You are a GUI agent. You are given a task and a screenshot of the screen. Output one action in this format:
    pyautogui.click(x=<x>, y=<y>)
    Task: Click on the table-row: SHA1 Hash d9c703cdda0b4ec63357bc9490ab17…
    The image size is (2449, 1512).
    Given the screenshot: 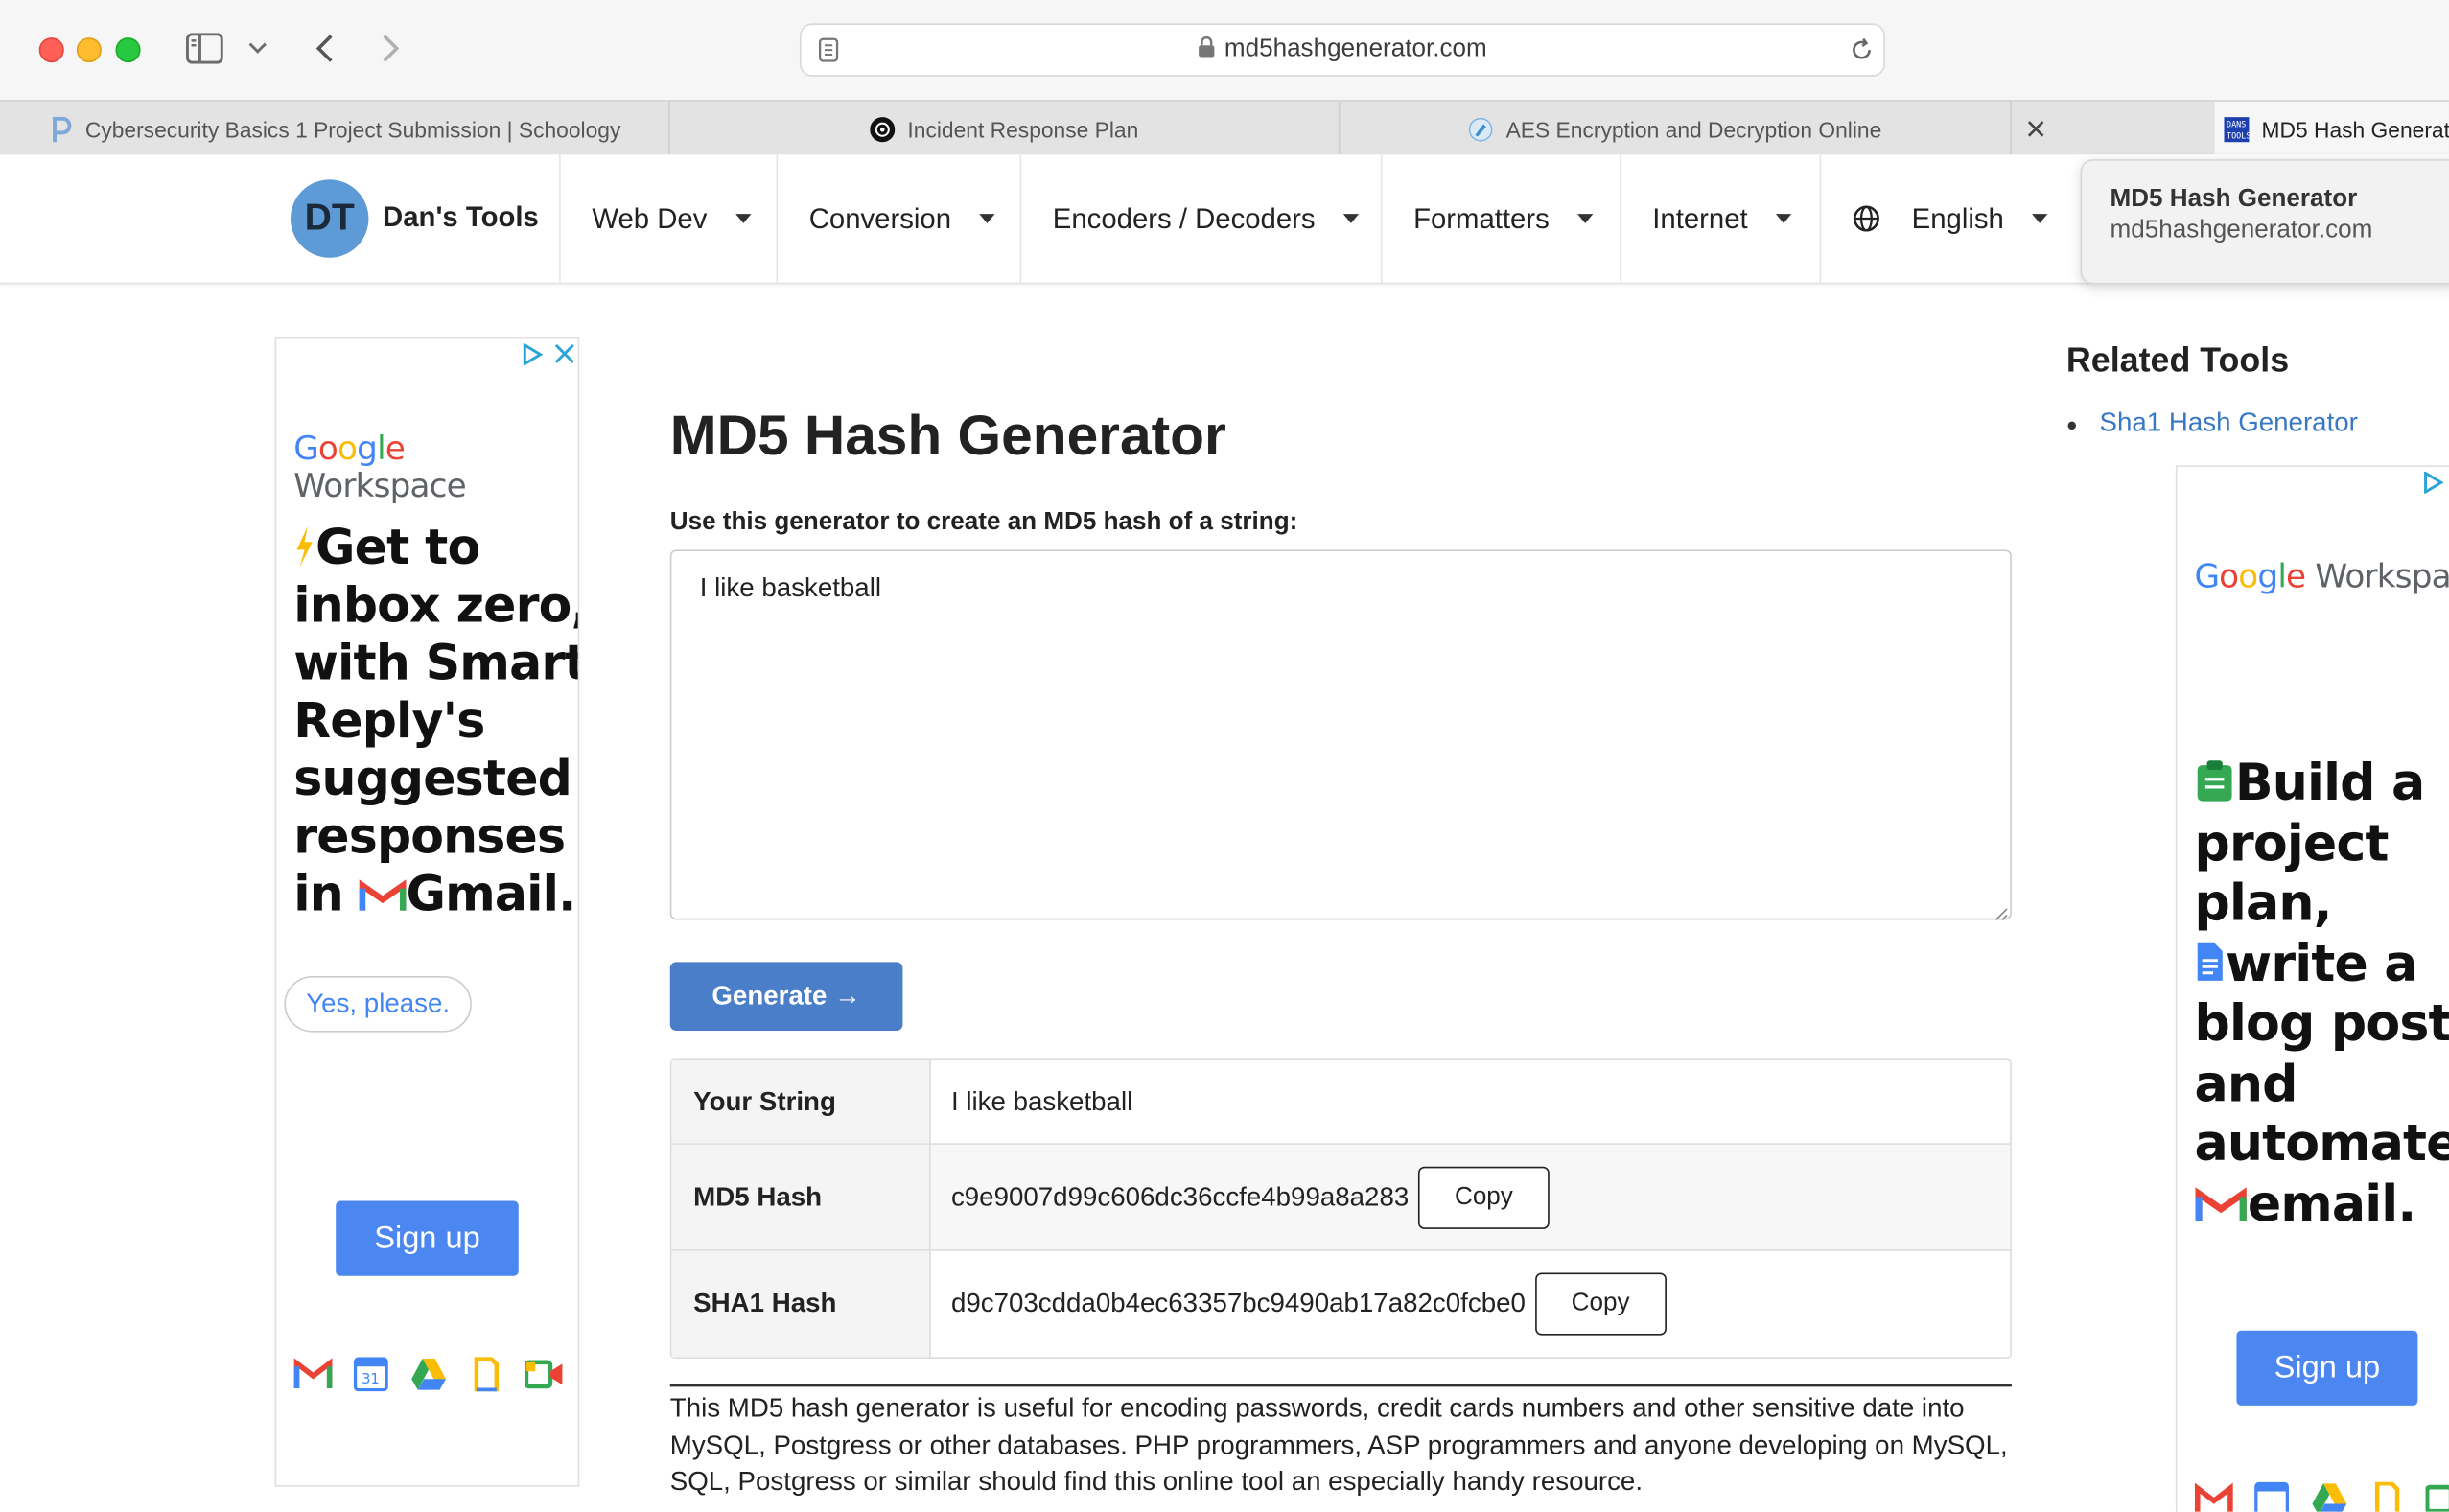 What is the action you would take?
    pyautogui.click(x=1341, y=1304)
    